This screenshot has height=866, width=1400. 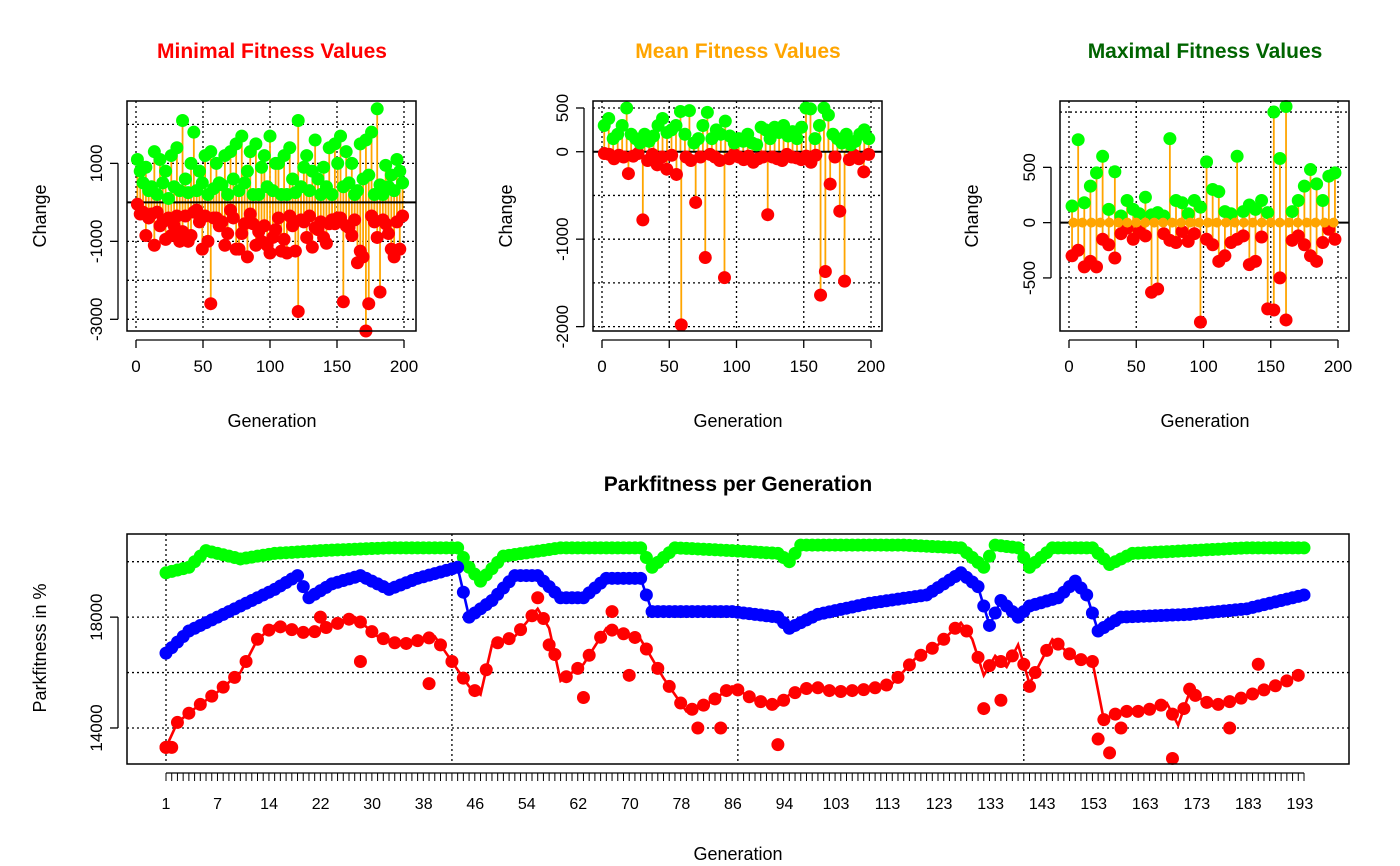 What do you see at coordinates (737, 854) in the screenshot?
I see `park-xlabel: Generation` at bounding box center [737, 854].